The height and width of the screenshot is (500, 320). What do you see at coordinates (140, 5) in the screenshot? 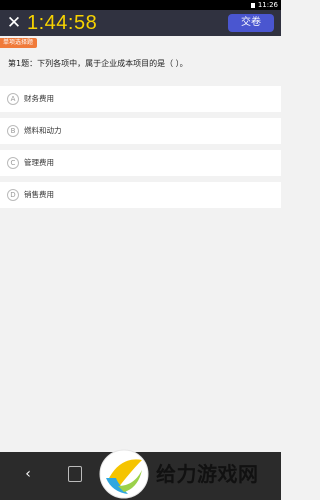
I see `status-bar: 11:26` at bounding box center [140, 5].